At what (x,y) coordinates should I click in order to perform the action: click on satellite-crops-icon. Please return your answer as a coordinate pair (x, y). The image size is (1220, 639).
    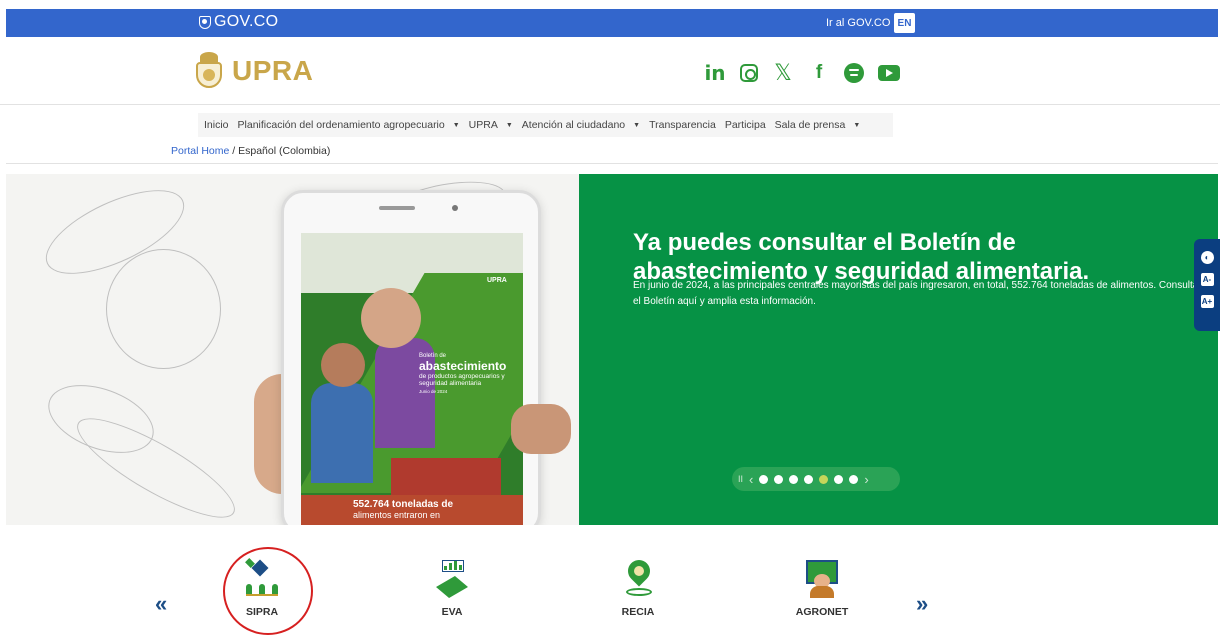
    Looking at the image, I should click on (262, 579).